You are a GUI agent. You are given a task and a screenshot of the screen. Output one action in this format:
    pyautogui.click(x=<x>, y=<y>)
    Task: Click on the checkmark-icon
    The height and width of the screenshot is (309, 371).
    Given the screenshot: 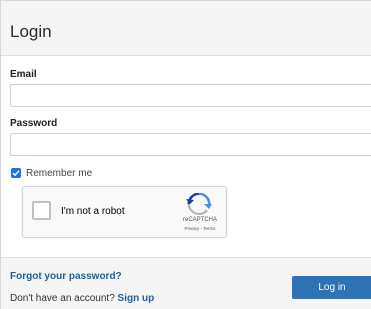 What is the action you would take?
    pyautogui.click(x=16, y=173)
    